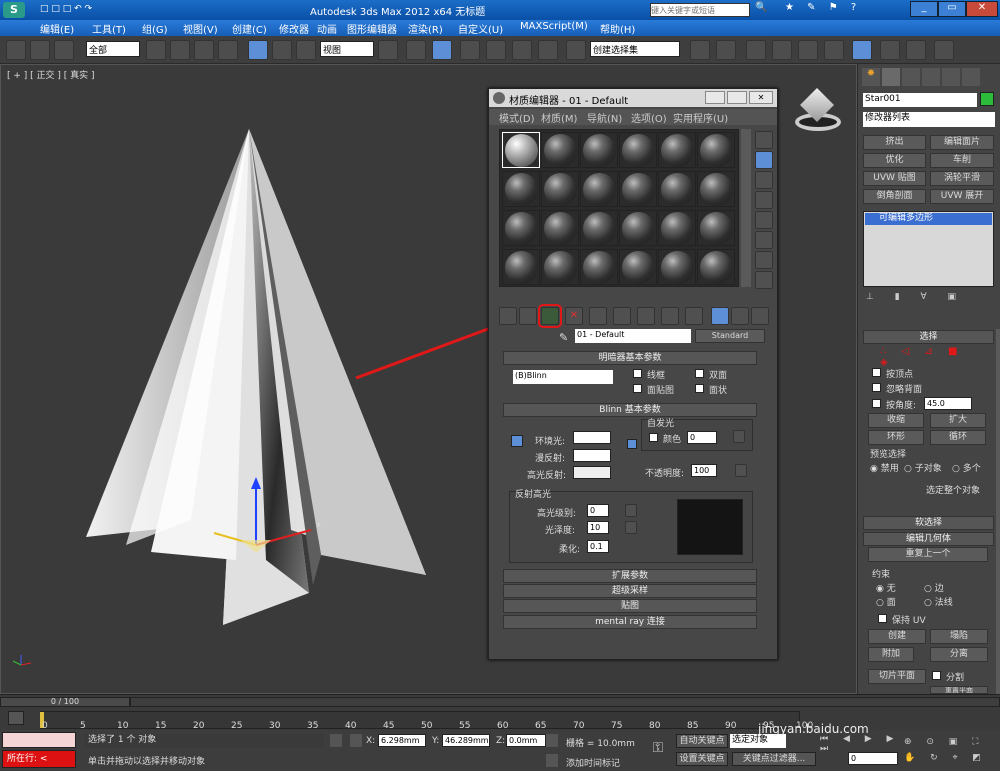  I want to click on snap-toggle-icon, so click(470, 50).